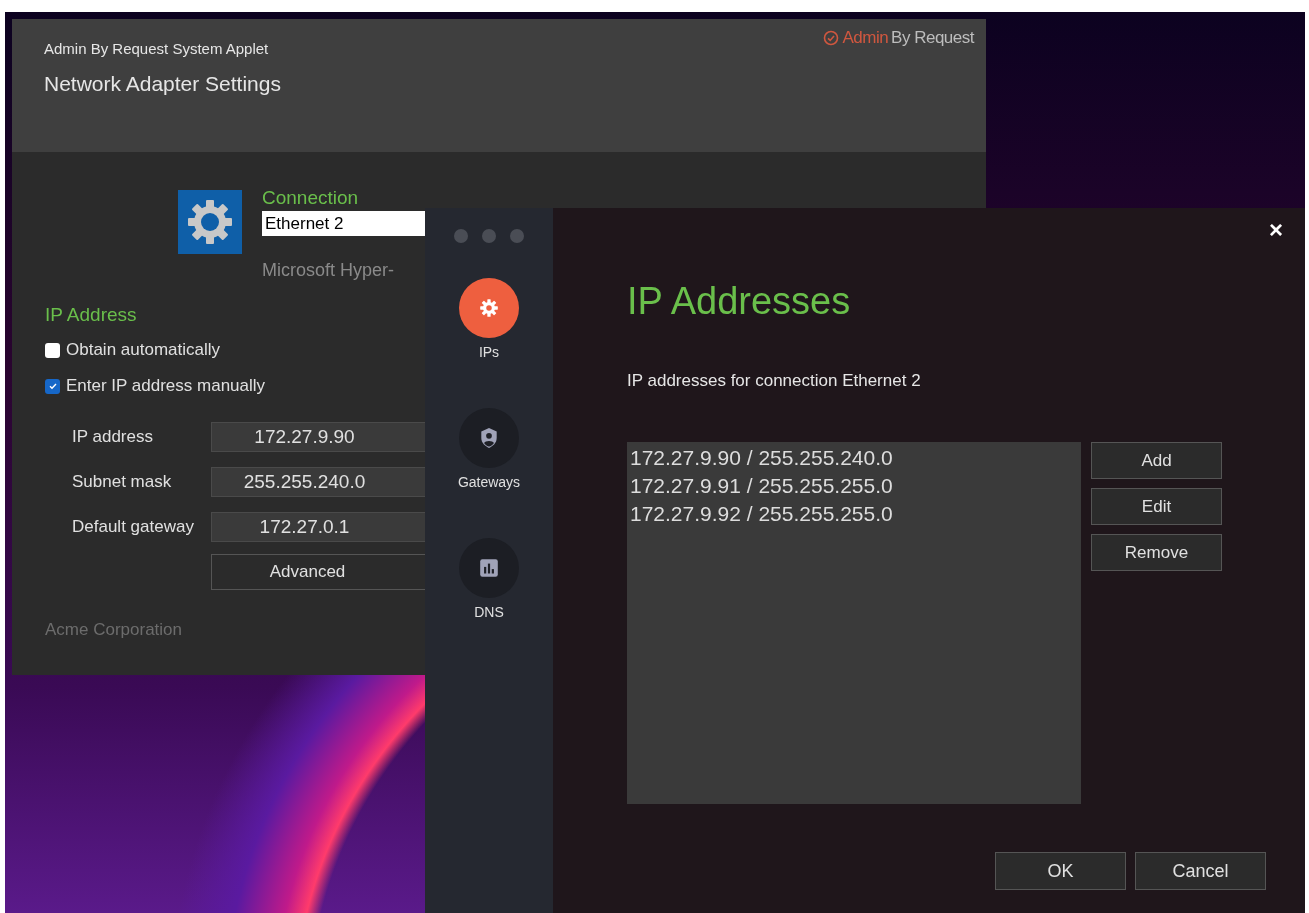 This screenshot has height=913, width=1309. What do you see at coordinates (865, 38) in the screenshot?
I see `brand-logo-text: Admin` at bounding box center [865, 38].